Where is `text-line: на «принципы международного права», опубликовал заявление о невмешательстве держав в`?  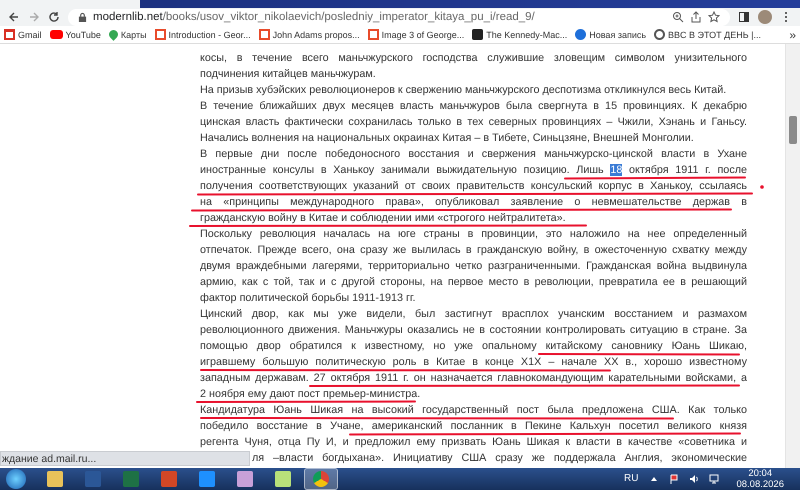
text-line: на «принципы международного права», опубликовал заявление о невмешательстве держав в is located at coordinates (473, 202).